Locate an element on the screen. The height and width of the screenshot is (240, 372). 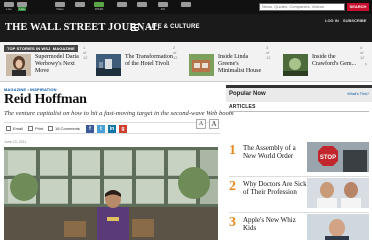
font-increase-button: A is located at coordinates (214, 124).